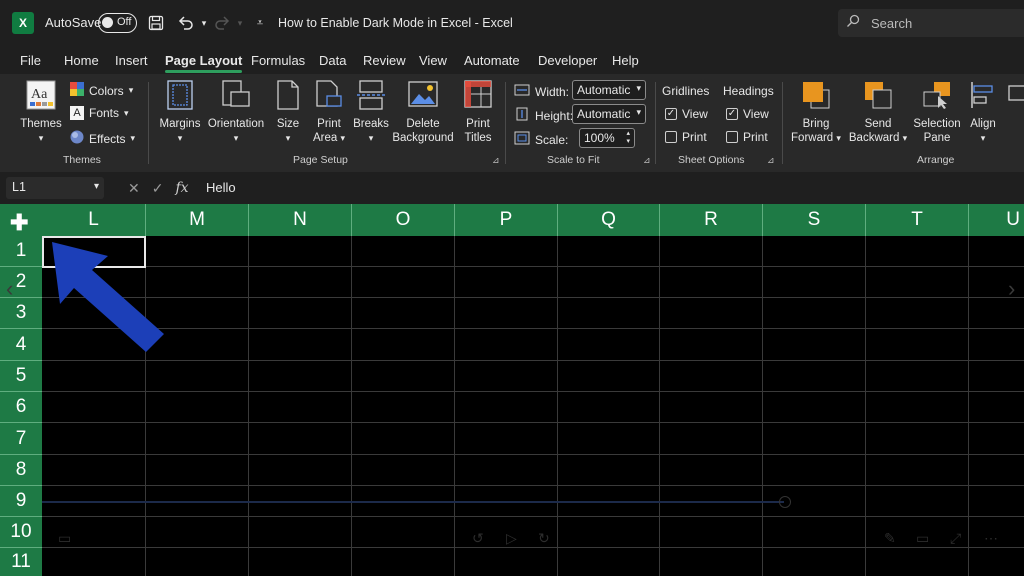  I want to click on orientation-label: Orientation, so click(236, 124).